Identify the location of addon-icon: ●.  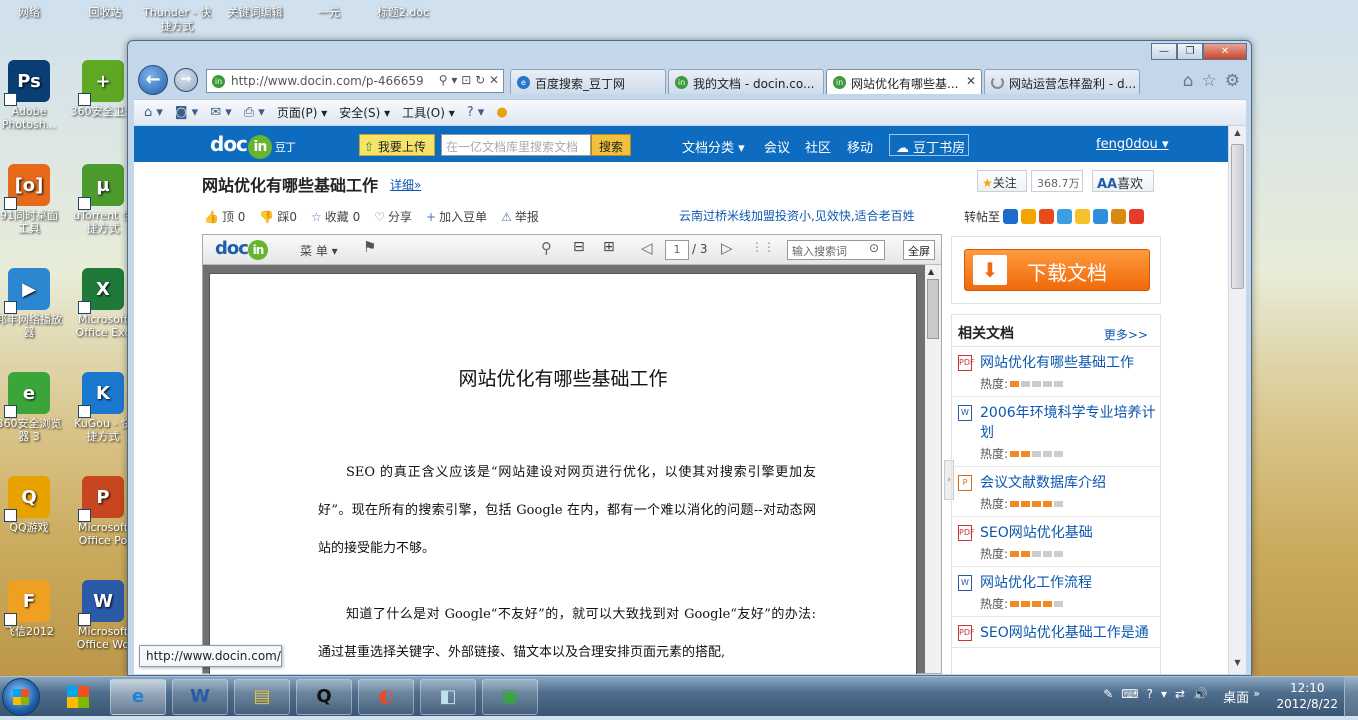
(501, 112).